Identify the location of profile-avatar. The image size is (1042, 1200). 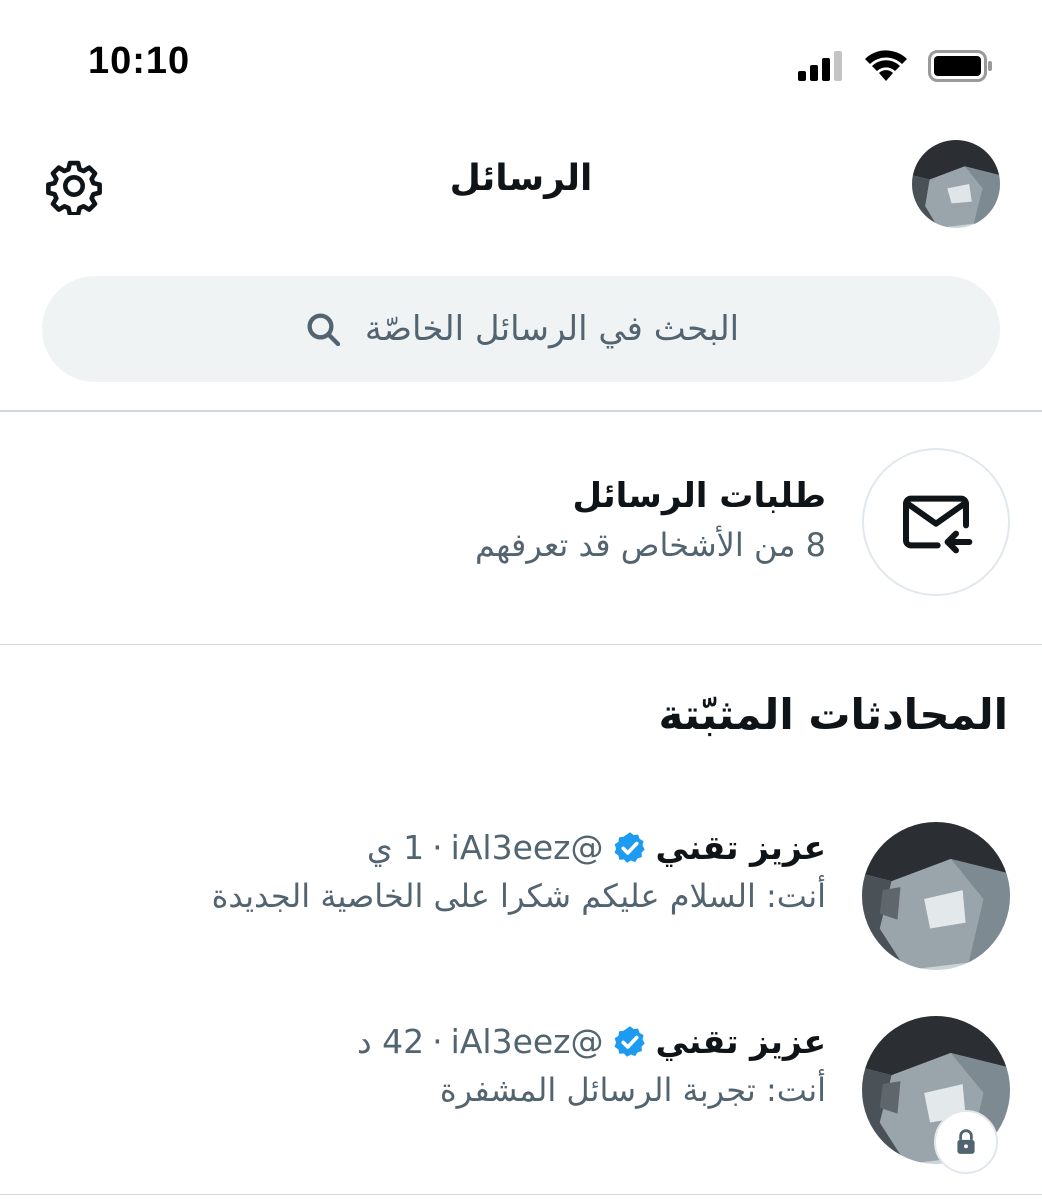
(956, 184).